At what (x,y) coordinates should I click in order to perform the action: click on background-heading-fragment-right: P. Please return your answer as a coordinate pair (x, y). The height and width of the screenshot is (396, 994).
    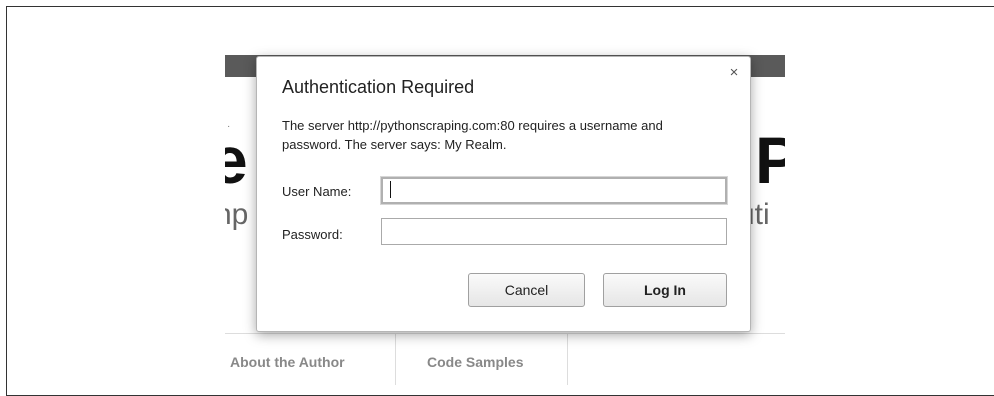
    Looking at the image, I should click on (770, 160).